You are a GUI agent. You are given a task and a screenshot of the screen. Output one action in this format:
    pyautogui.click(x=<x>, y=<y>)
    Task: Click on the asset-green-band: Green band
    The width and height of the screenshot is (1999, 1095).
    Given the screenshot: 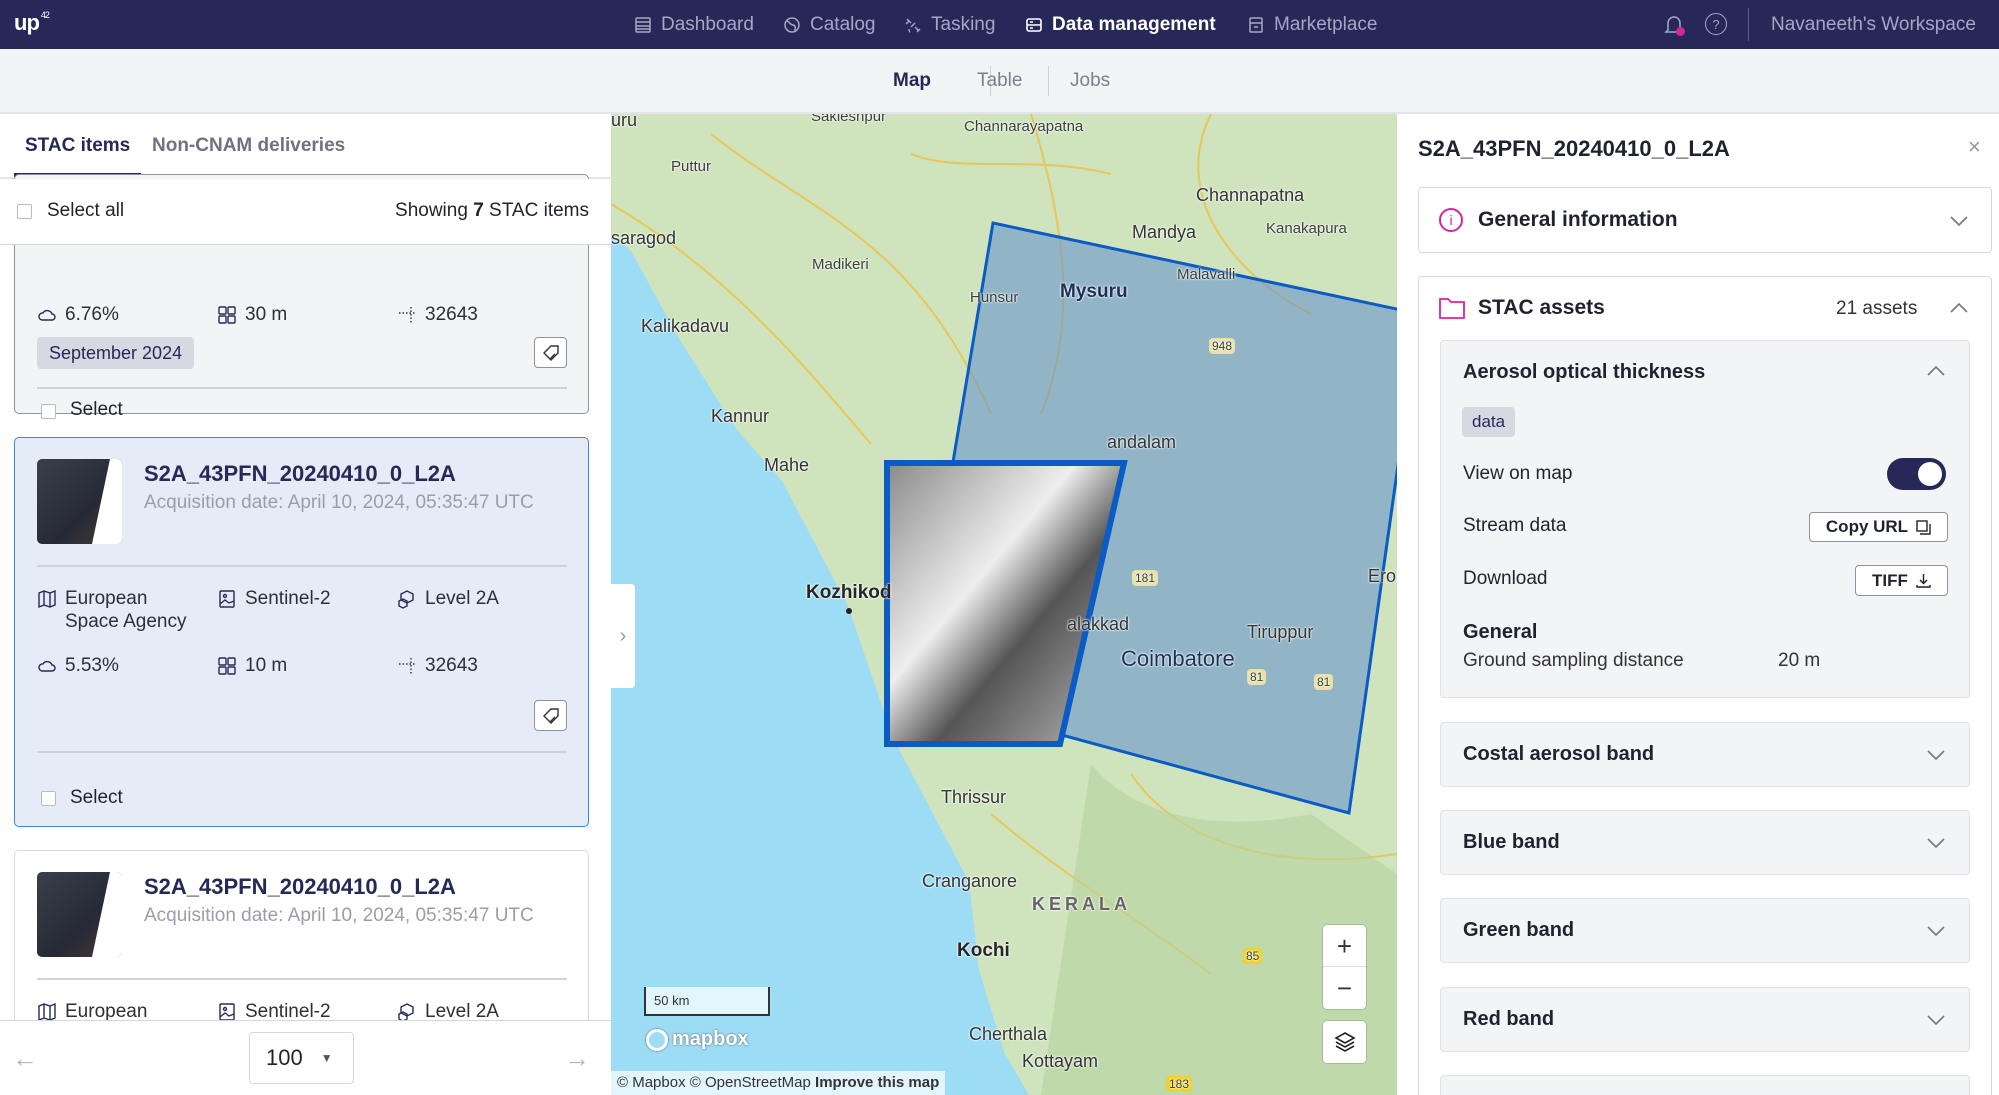 What is the action you would take?
    pyautogui.click(x=1705, y=930)
    